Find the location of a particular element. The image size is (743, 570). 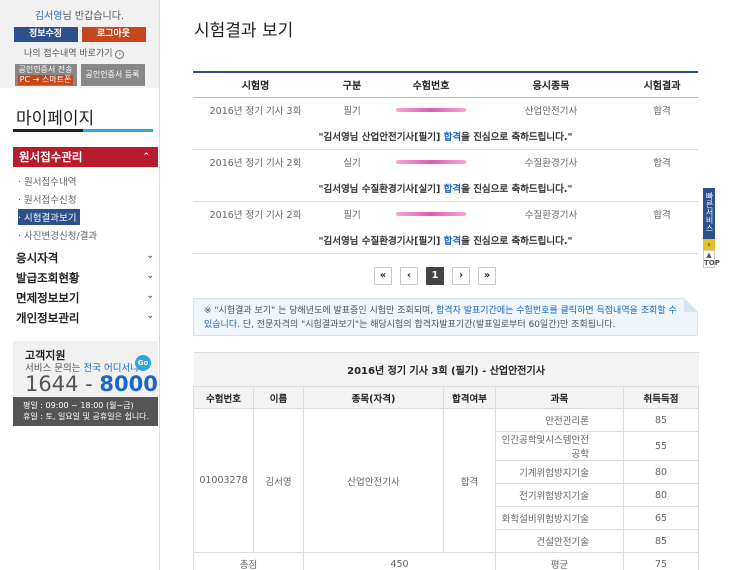

cert-register-button: 공인인증서 등록 is located at coordinates (112, 75).